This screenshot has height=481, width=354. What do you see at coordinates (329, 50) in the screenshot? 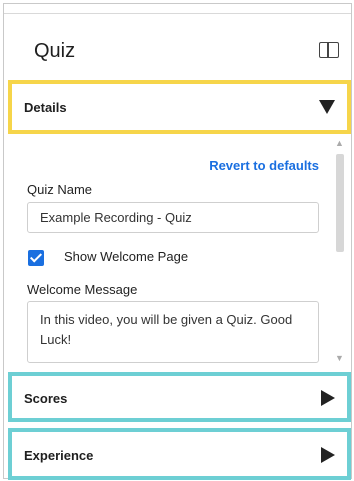
I see `panel-layout-icon` at bounding box center [329, 50].